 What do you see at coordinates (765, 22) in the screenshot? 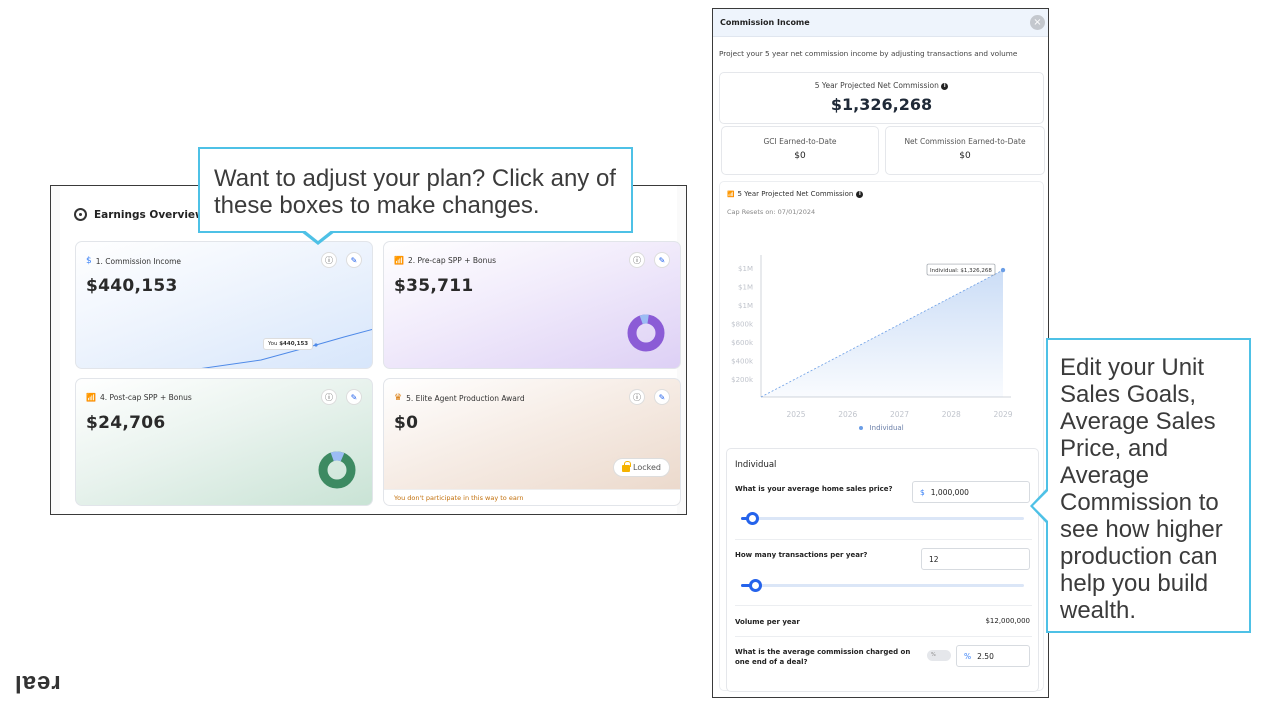
I see `panel-title: Commission Income` at bounding box center [765, 22].